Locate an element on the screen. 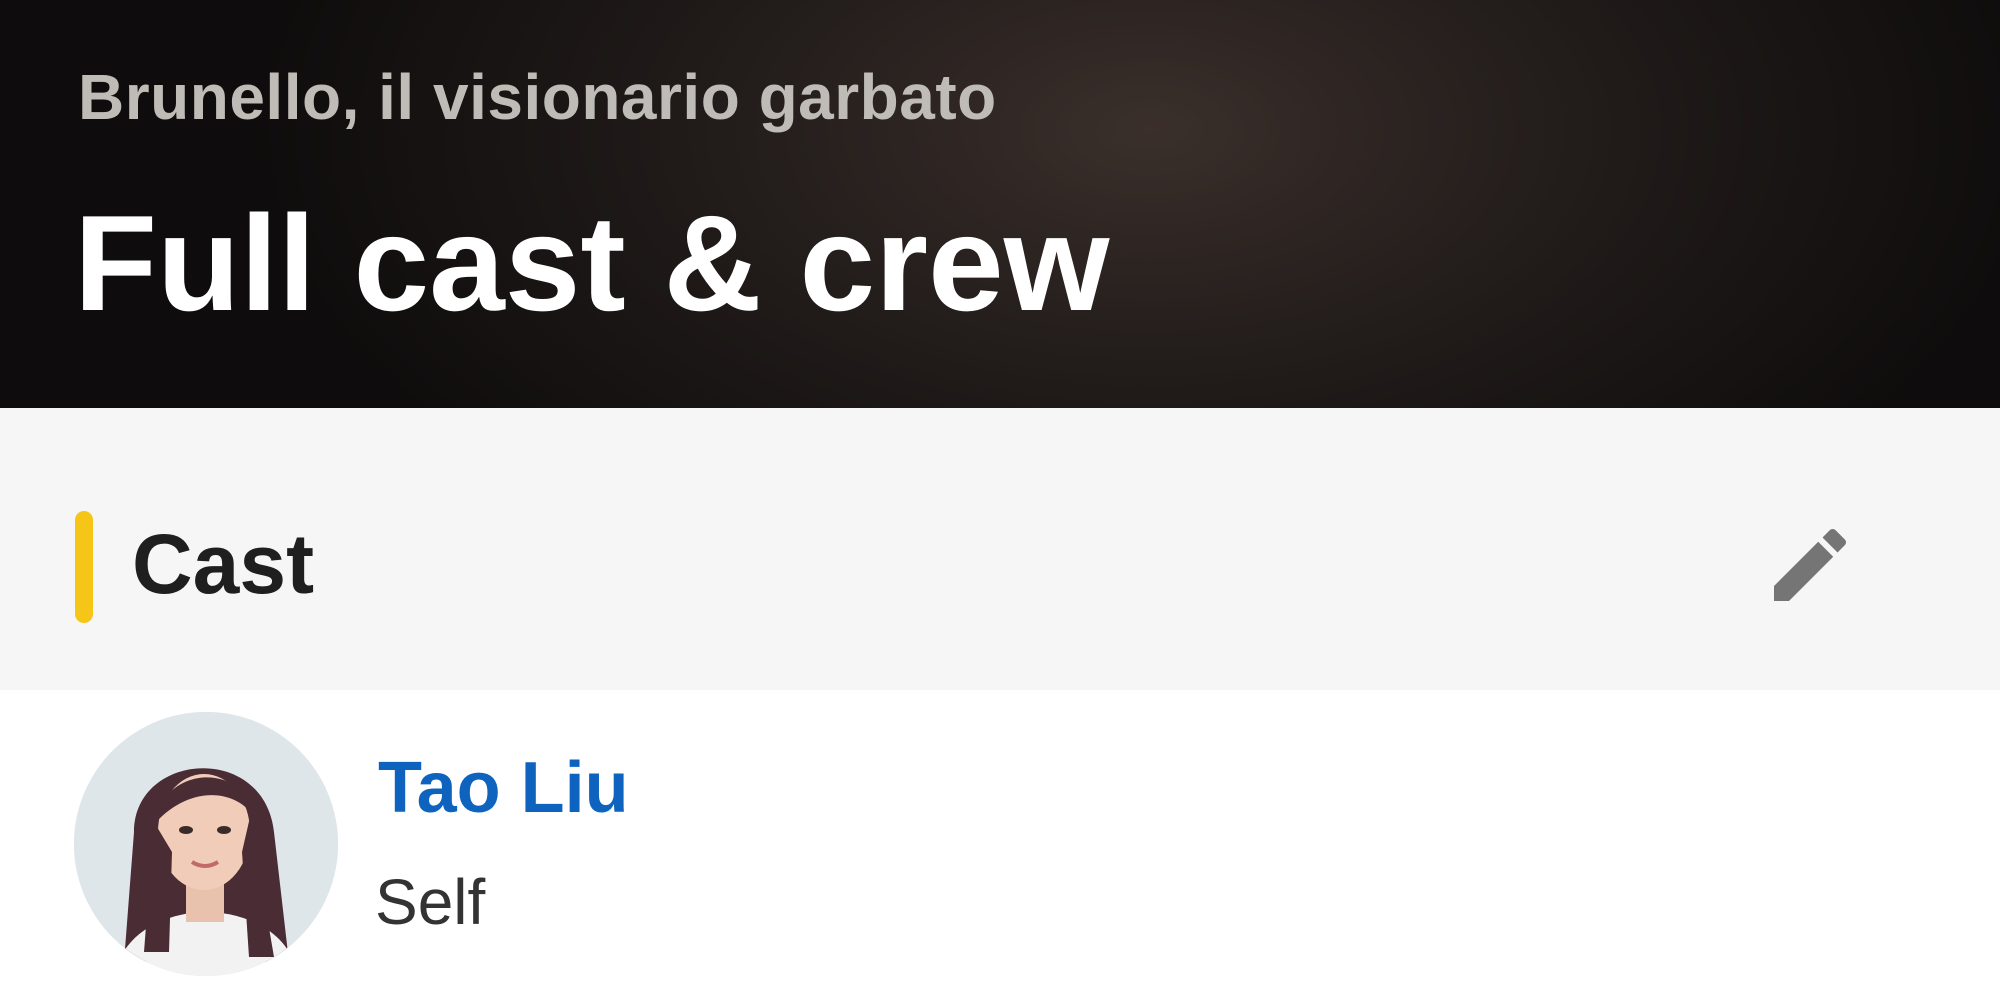 The width and height of the screenshot is (2000, 983). edit-button is located at coordinates (1810, 565).